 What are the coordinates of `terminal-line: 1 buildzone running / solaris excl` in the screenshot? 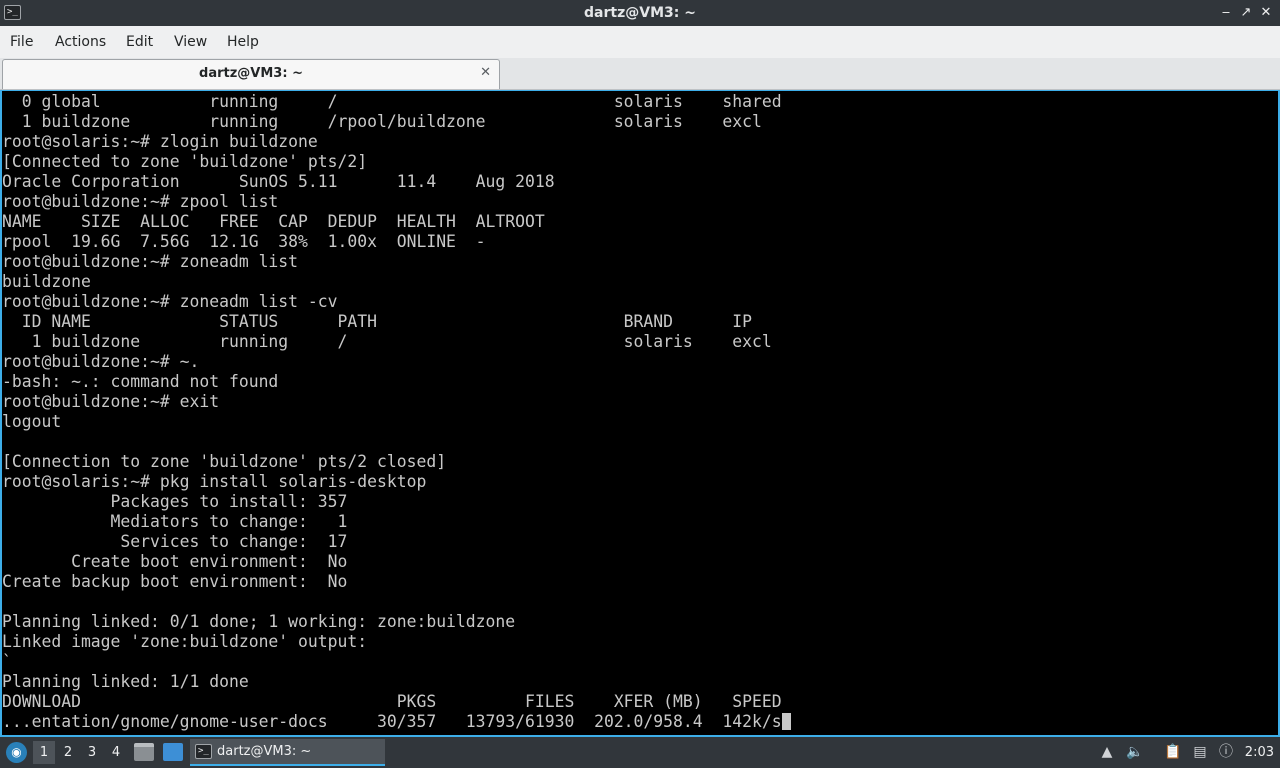 It's located at (387, 341).